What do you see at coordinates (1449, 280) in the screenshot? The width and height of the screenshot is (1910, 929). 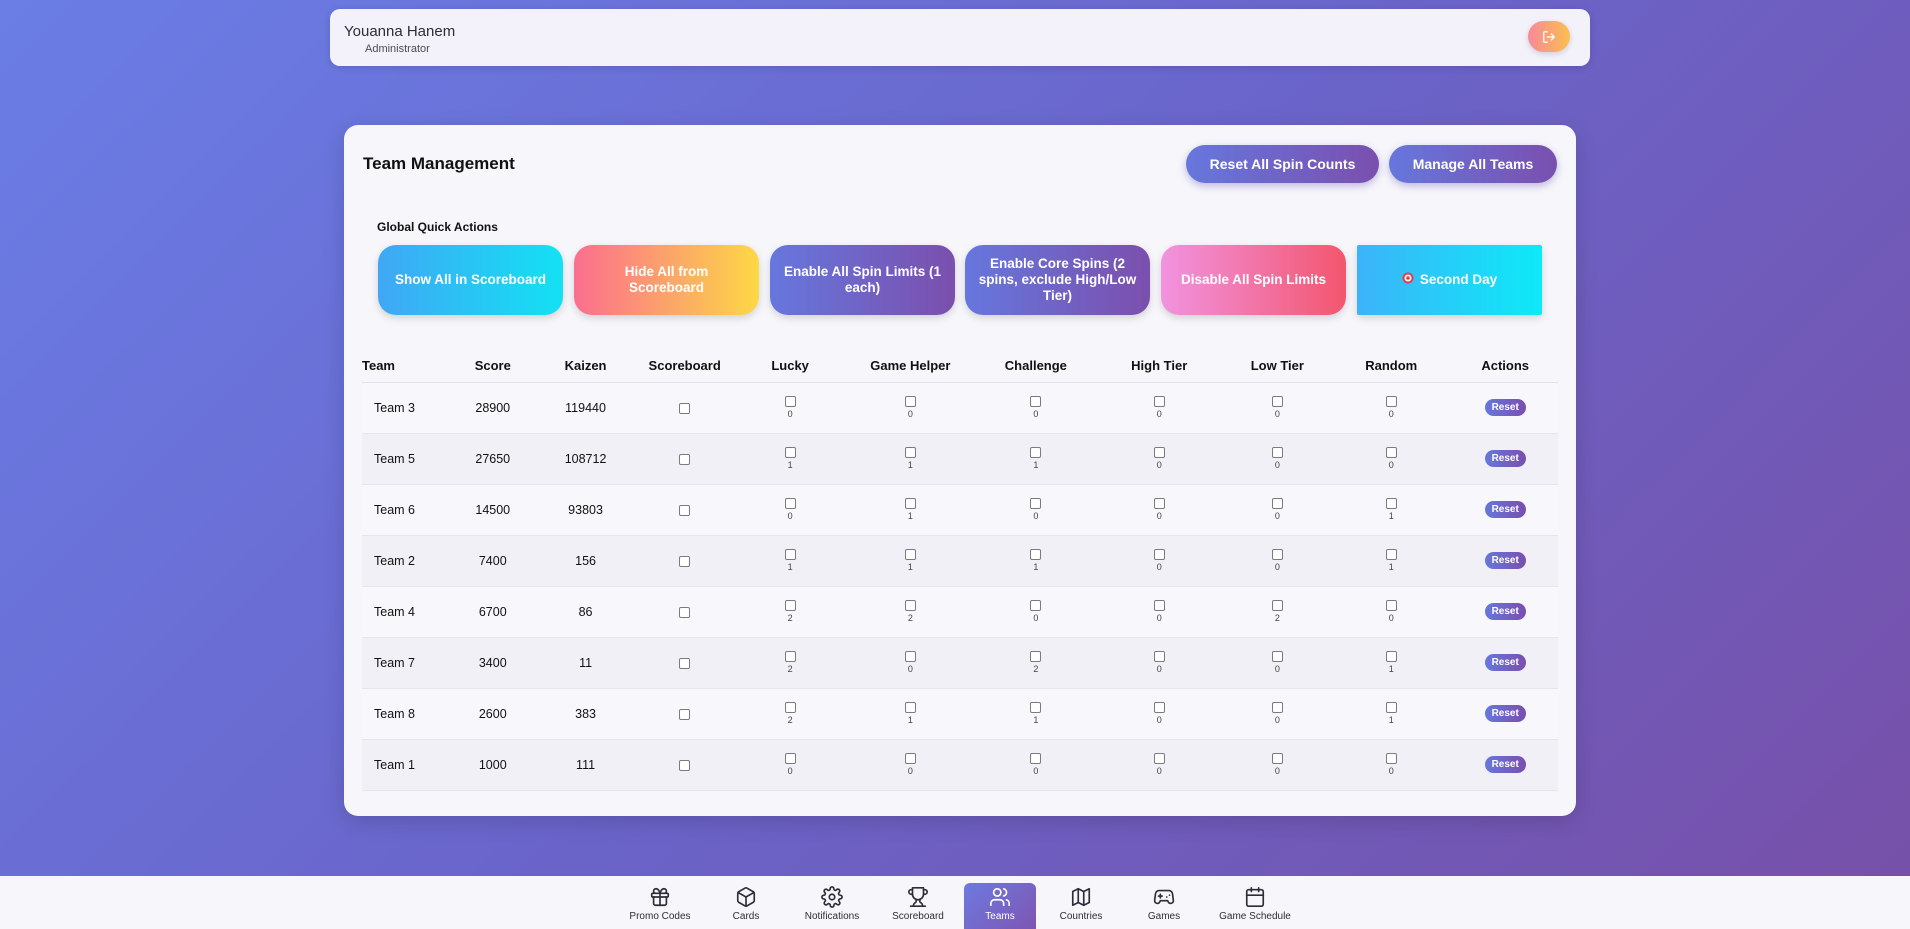 I see `second-day-button: Second Day` at bounding box center [1449, 280].